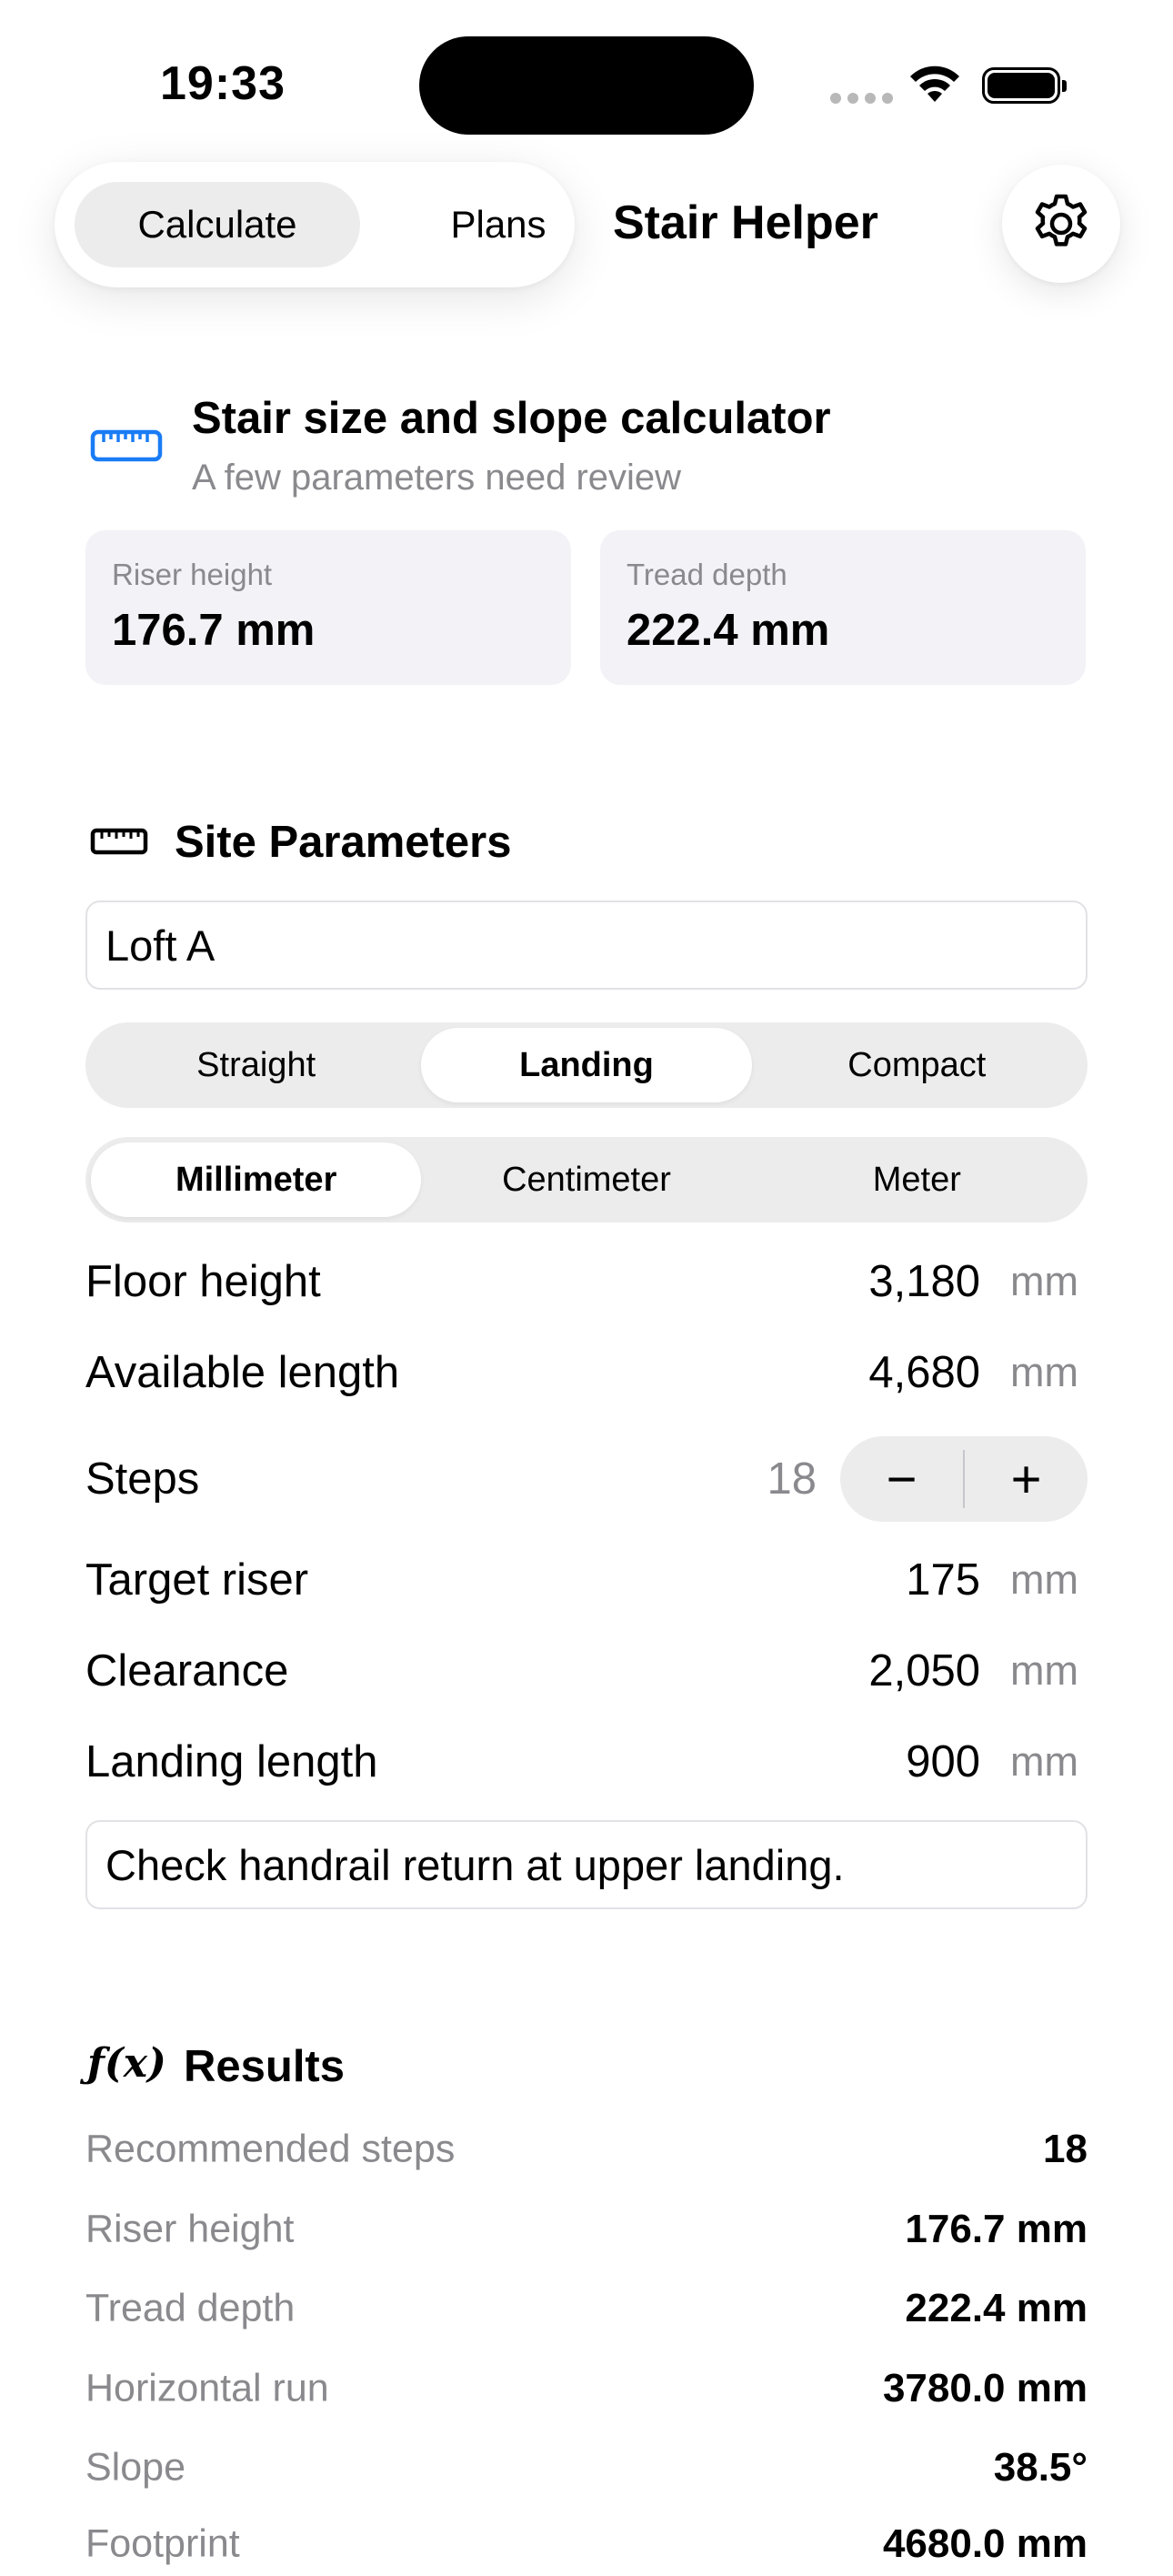 This screenshot has height=2576, width=1173. What do you see at coordinates (586, 1671) in the screenshot?
I see `clearance-row: Clearance 2,050 mm` at bounding box center [586, 1671].